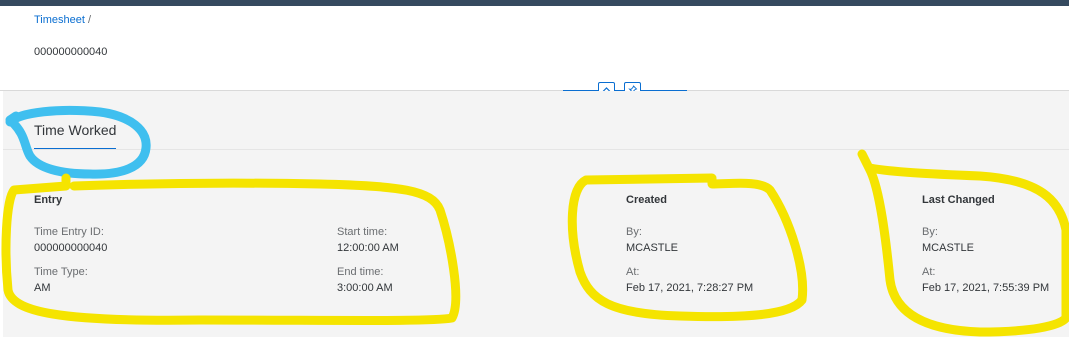  What do you see at coordinates (634, 232) in the screenshot?
I see `created-by-label: By:` at bounding box center [634, 232].